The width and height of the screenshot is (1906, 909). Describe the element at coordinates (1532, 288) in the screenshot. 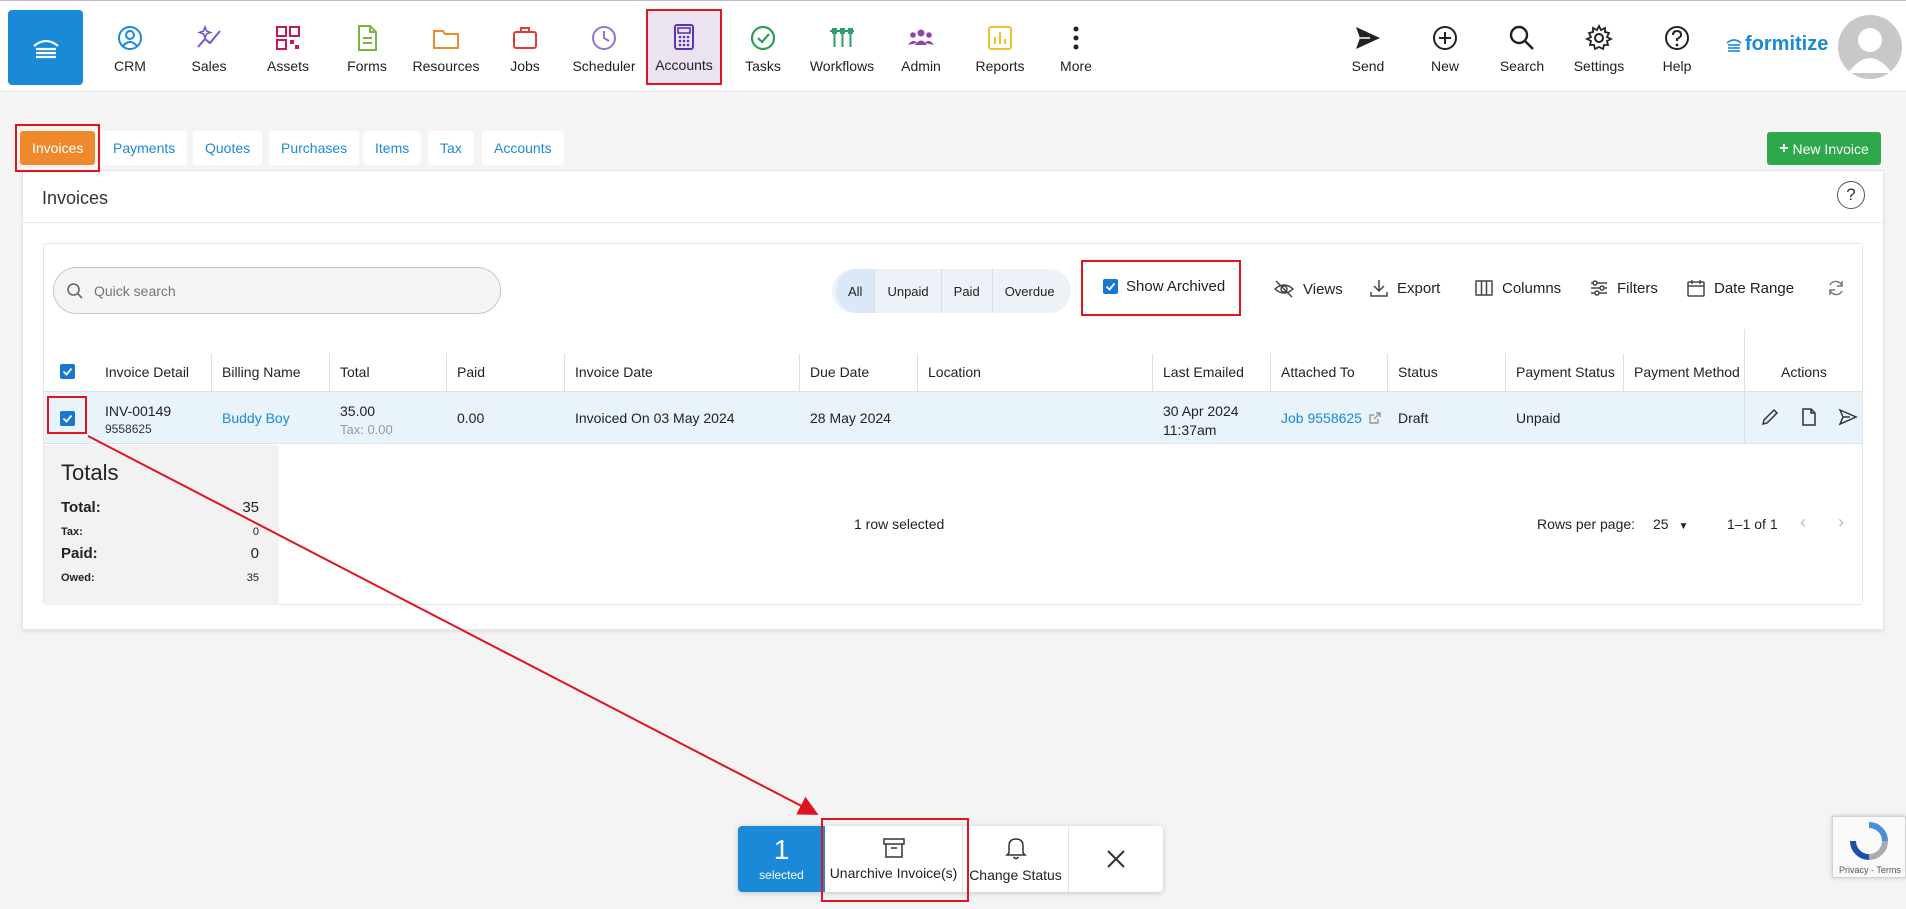

I see `columns-label: Columns` at that location.